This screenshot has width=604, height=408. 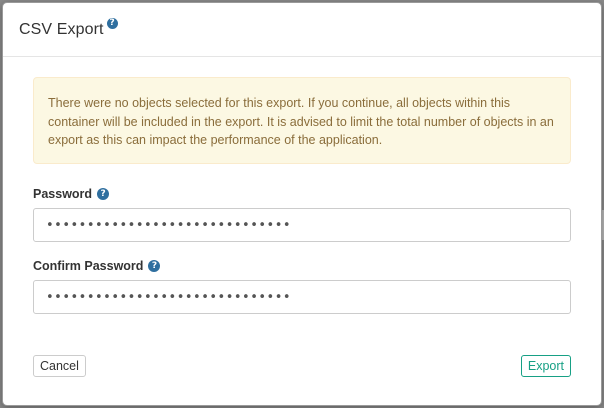 I want to click on cancel-button: Cancel, so click(x=59, y=366).